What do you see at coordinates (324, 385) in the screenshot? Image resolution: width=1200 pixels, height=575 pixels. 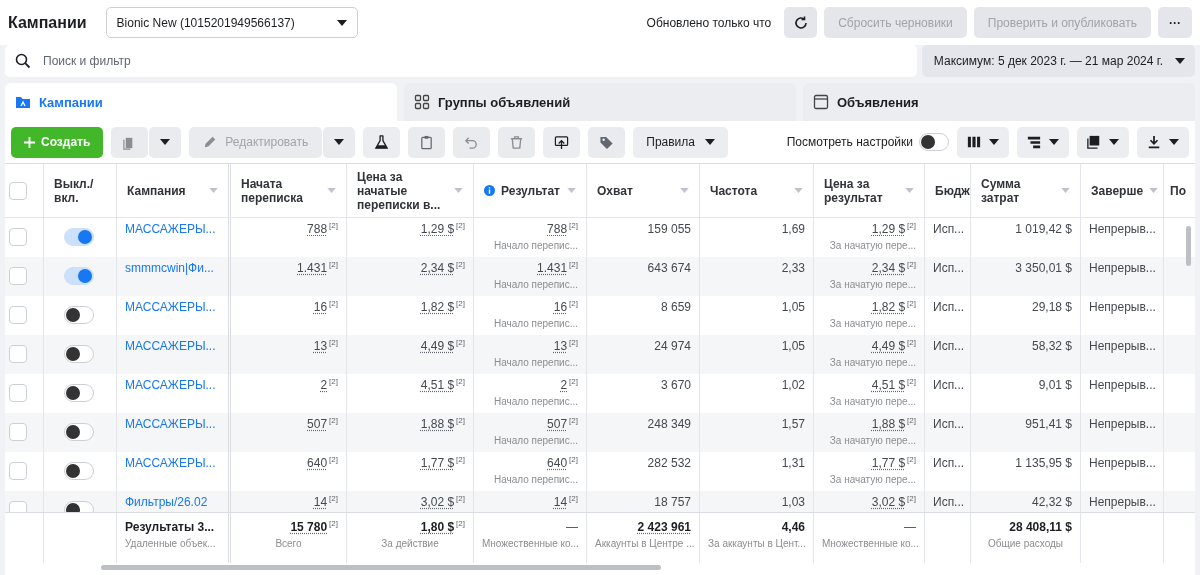 I see `metric-value: 2` at bounding box center [324, 385].